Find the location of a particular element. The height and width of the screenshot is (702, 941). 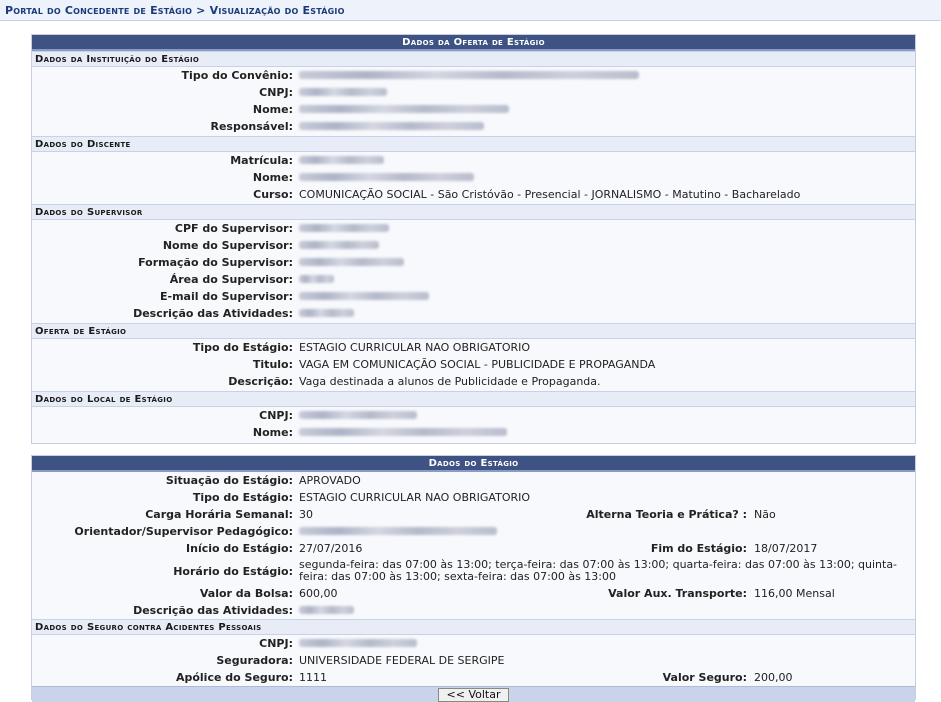

carga-horaria-label: Carga Horária Semanal: is located at coordinates (219, 514).